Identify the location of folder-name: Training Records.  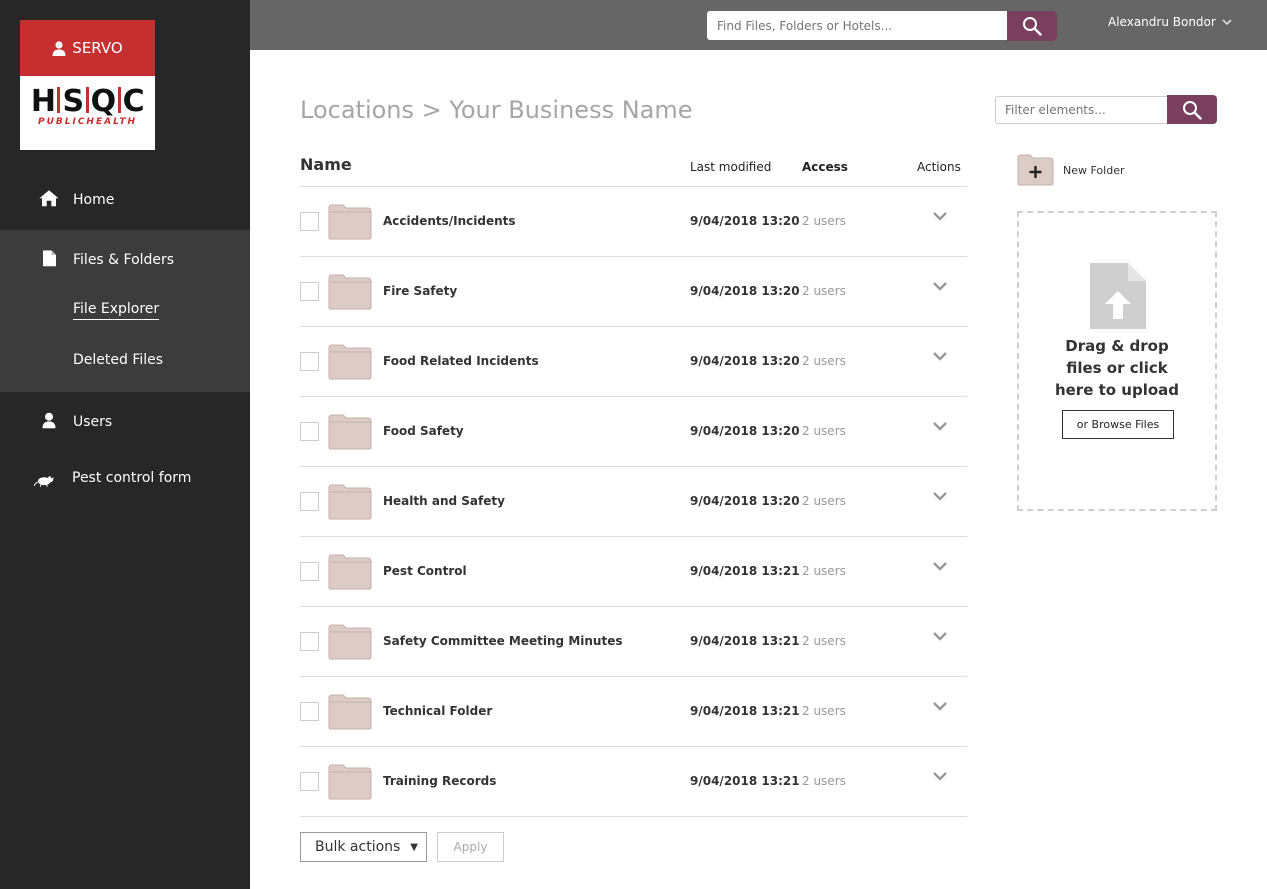
(439, 781).